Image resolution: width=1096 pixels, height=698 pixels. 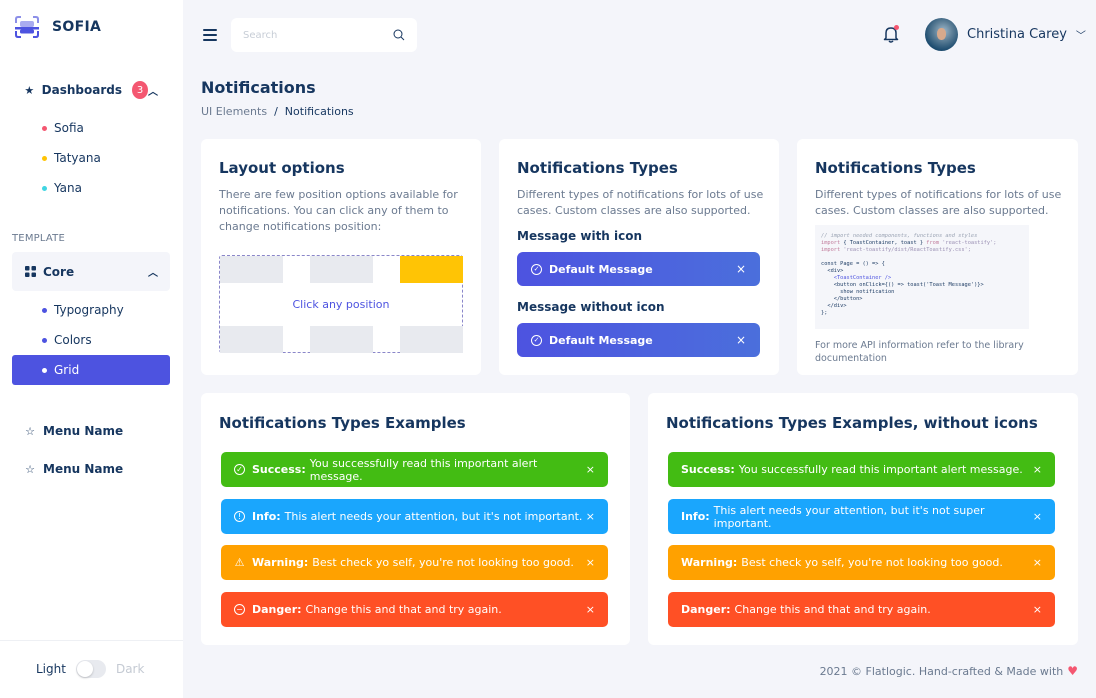 I want to click on default-message-with-icon: ✓ Default Message ×, so click(x=638, y=269).